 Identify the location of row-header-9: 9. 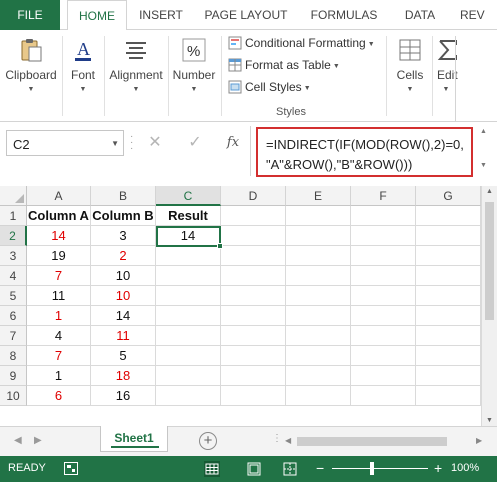
(13, 376).